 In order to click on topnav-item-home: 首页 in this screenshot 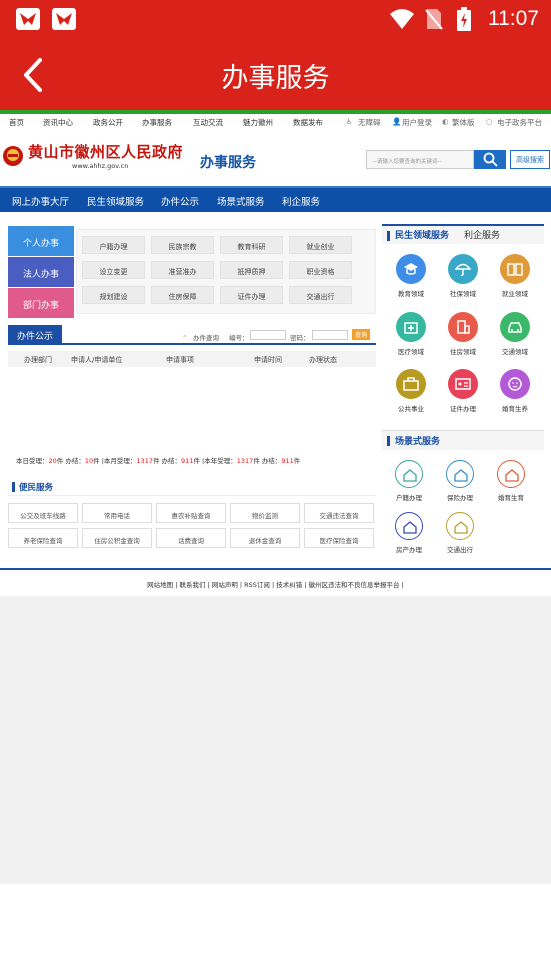, I will do `click(16, 122)`.